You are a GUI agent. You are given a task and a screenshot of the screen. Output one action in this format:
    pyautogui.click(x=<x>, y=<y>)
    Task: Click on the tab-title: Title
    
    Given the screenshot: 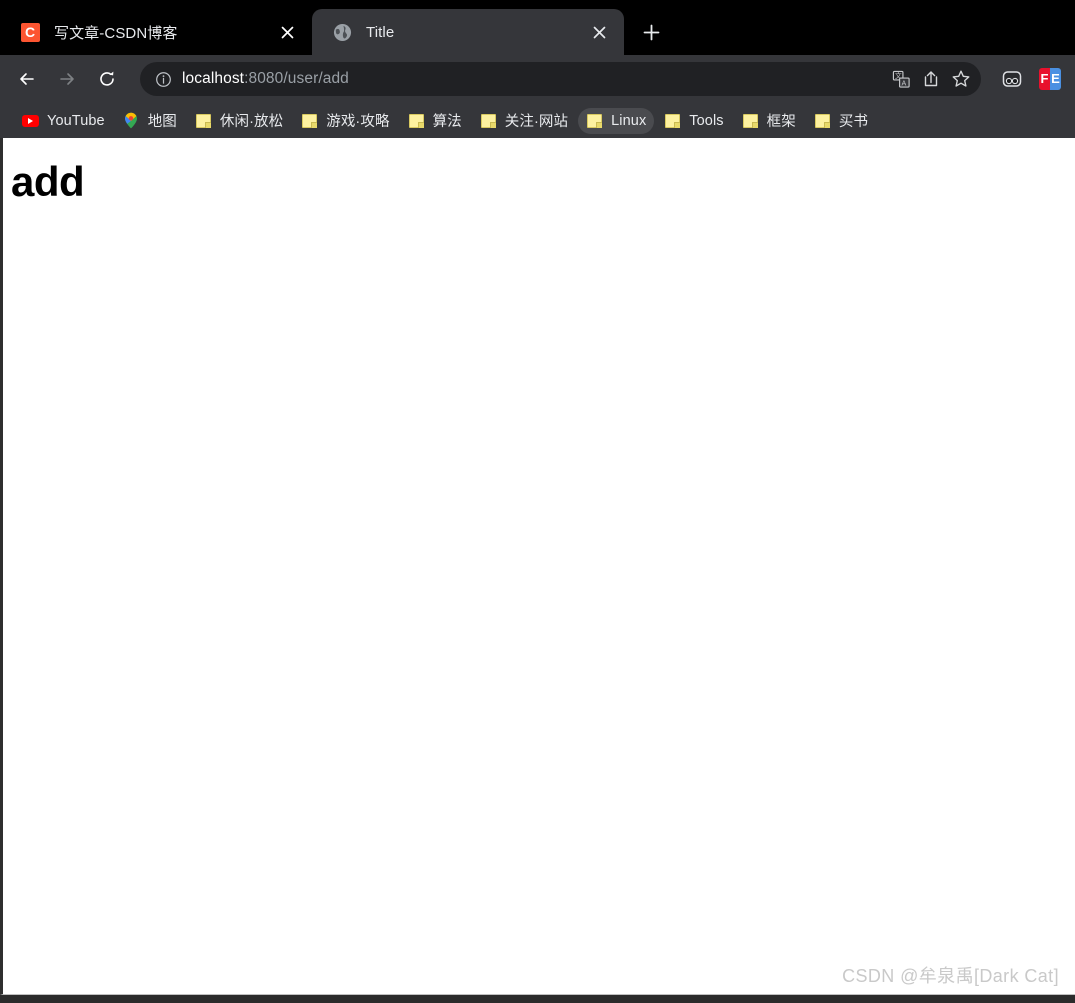 What is the action you would take?
    pyautogui.click(x=380, y=32)
    